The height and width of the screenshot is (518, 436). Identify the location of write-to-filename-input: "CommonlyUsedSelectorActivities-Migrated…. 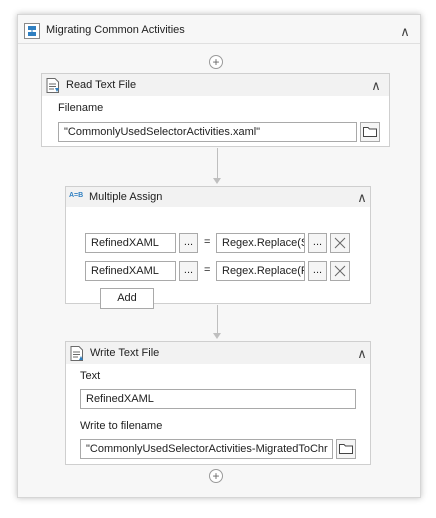
(206, 449).